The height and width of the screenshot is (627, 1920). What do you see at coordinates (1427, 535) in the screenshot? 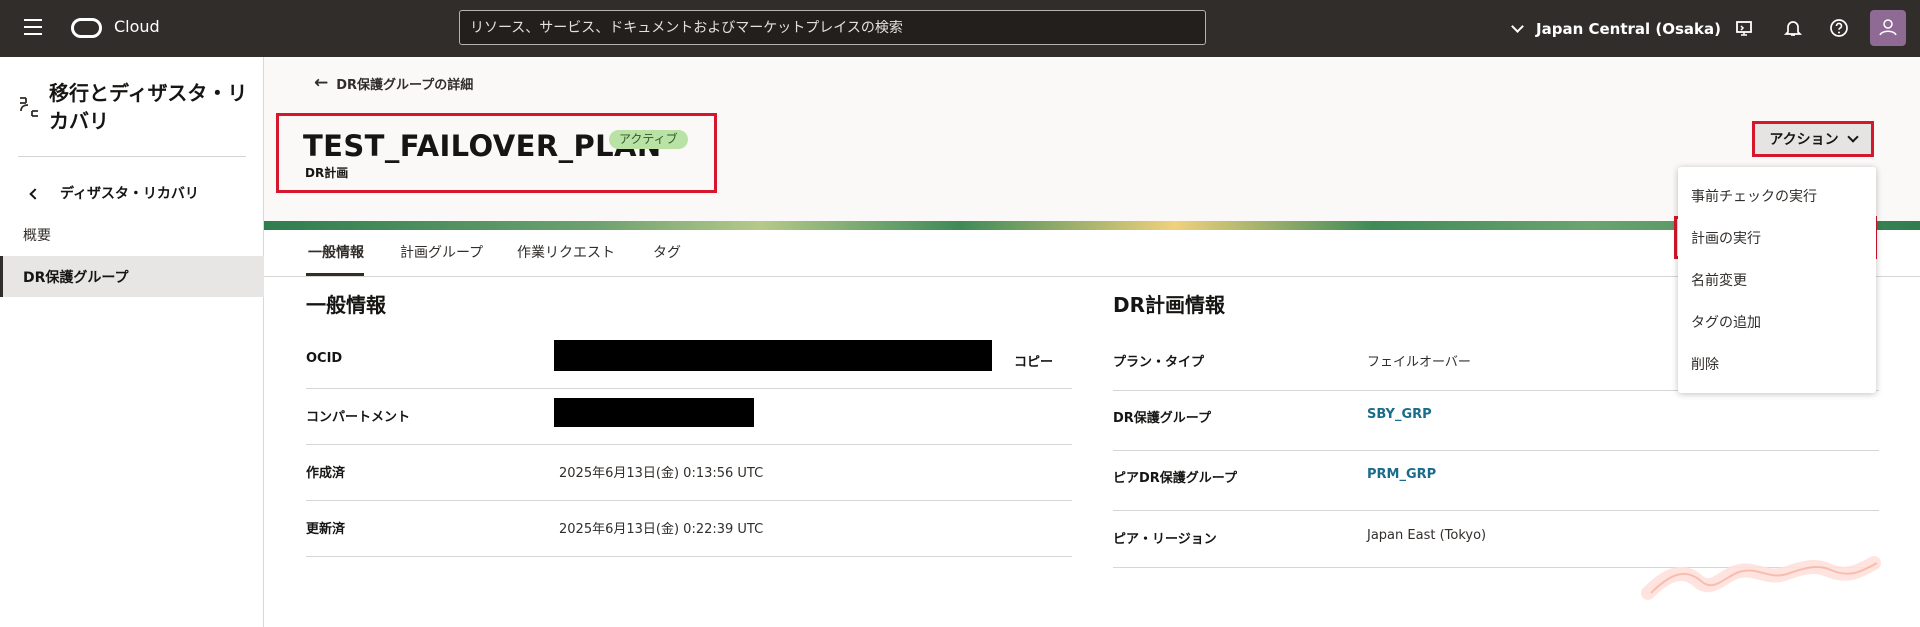
I see `peer-region-value: Japan East (Tokyo)` at bounding box center [1427, 535].